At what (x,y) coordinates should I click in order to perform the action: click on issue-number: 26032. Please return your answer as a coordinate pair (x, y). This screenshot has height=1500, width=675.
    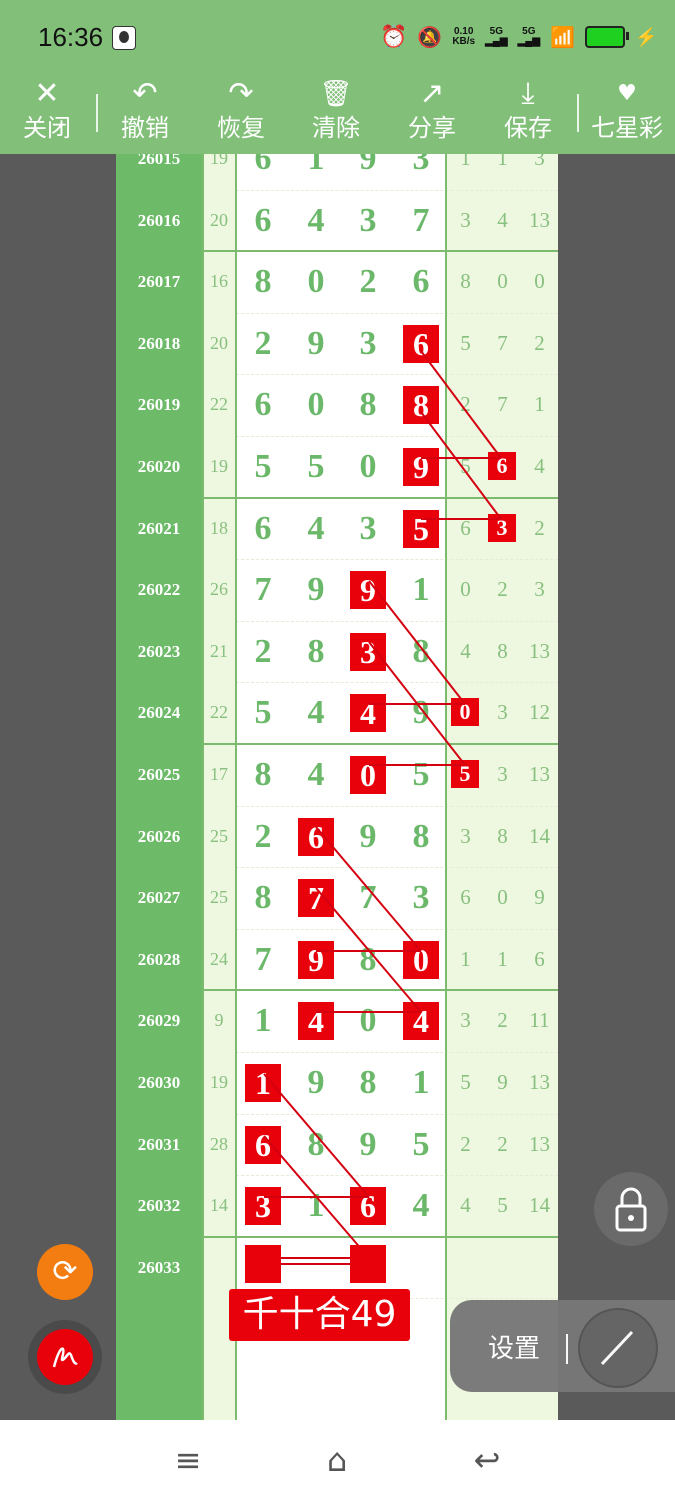
    Looking at the image, I should click on (159, 1206).